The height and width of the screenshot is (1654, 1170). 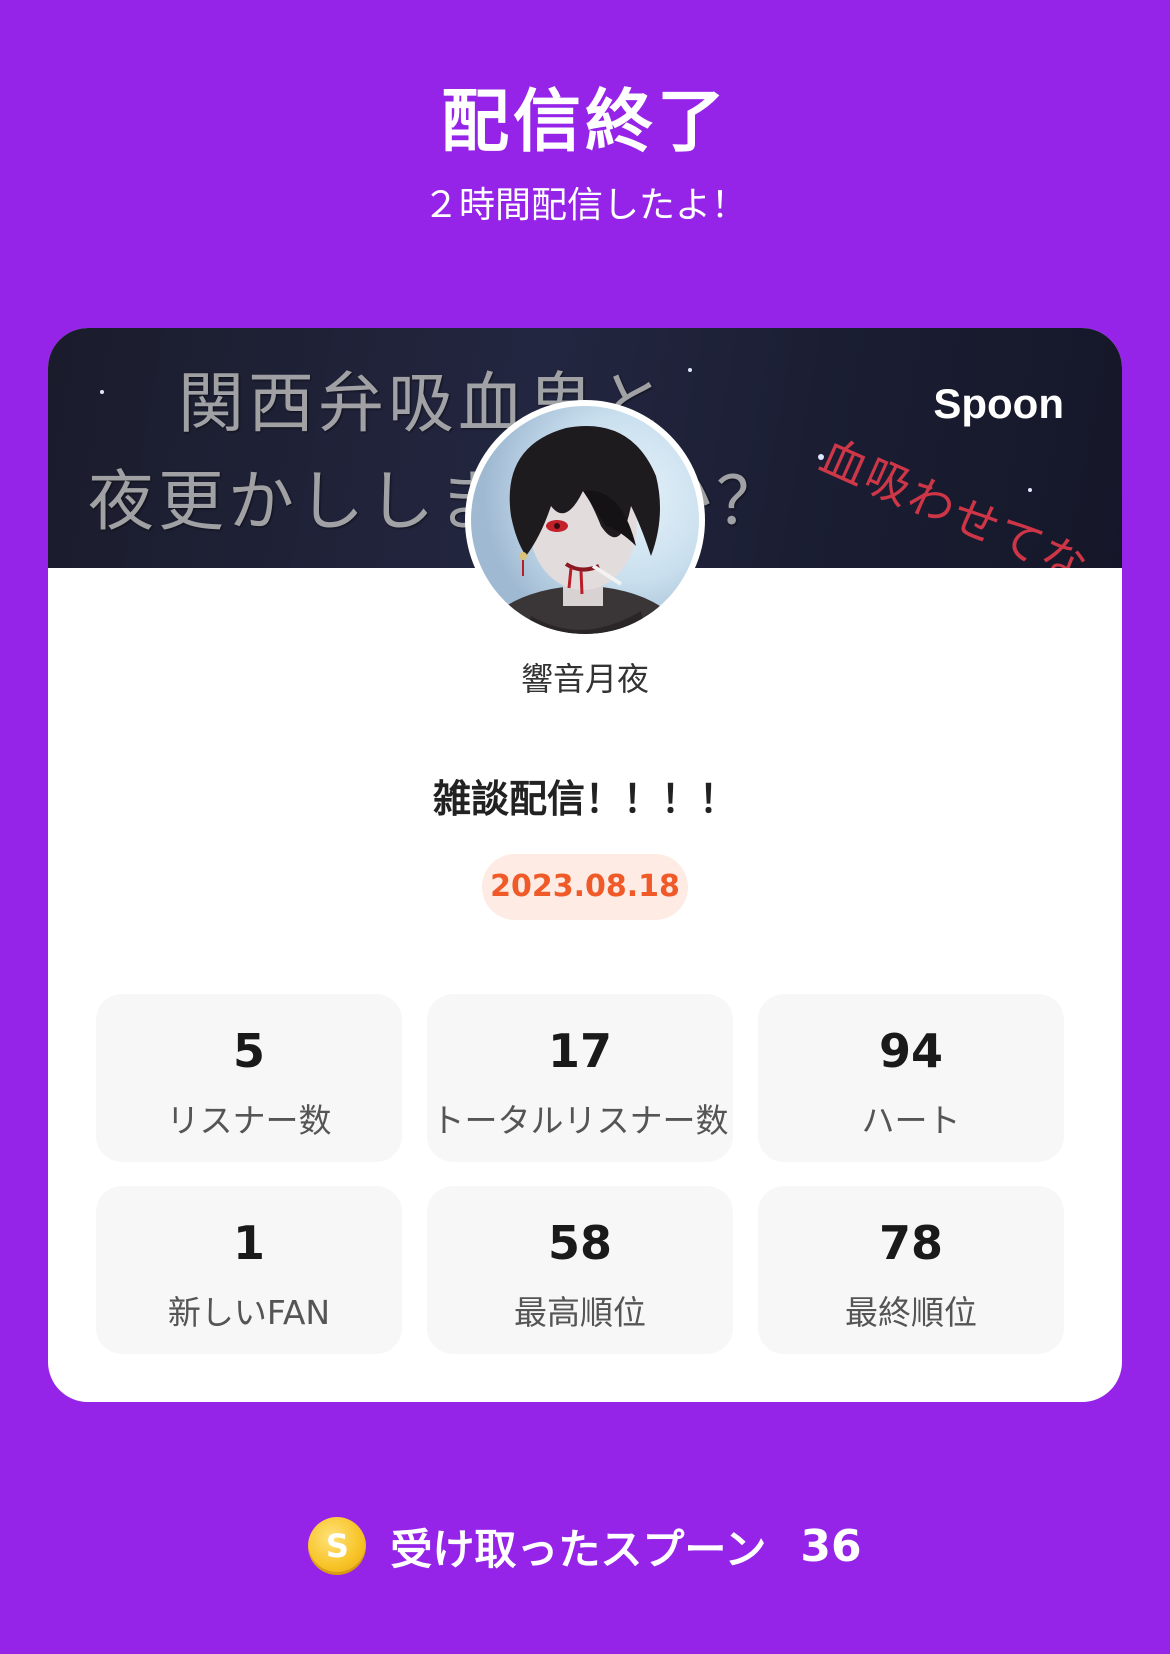 I want to click on avatar-illustration, so click(x=583, y=530).